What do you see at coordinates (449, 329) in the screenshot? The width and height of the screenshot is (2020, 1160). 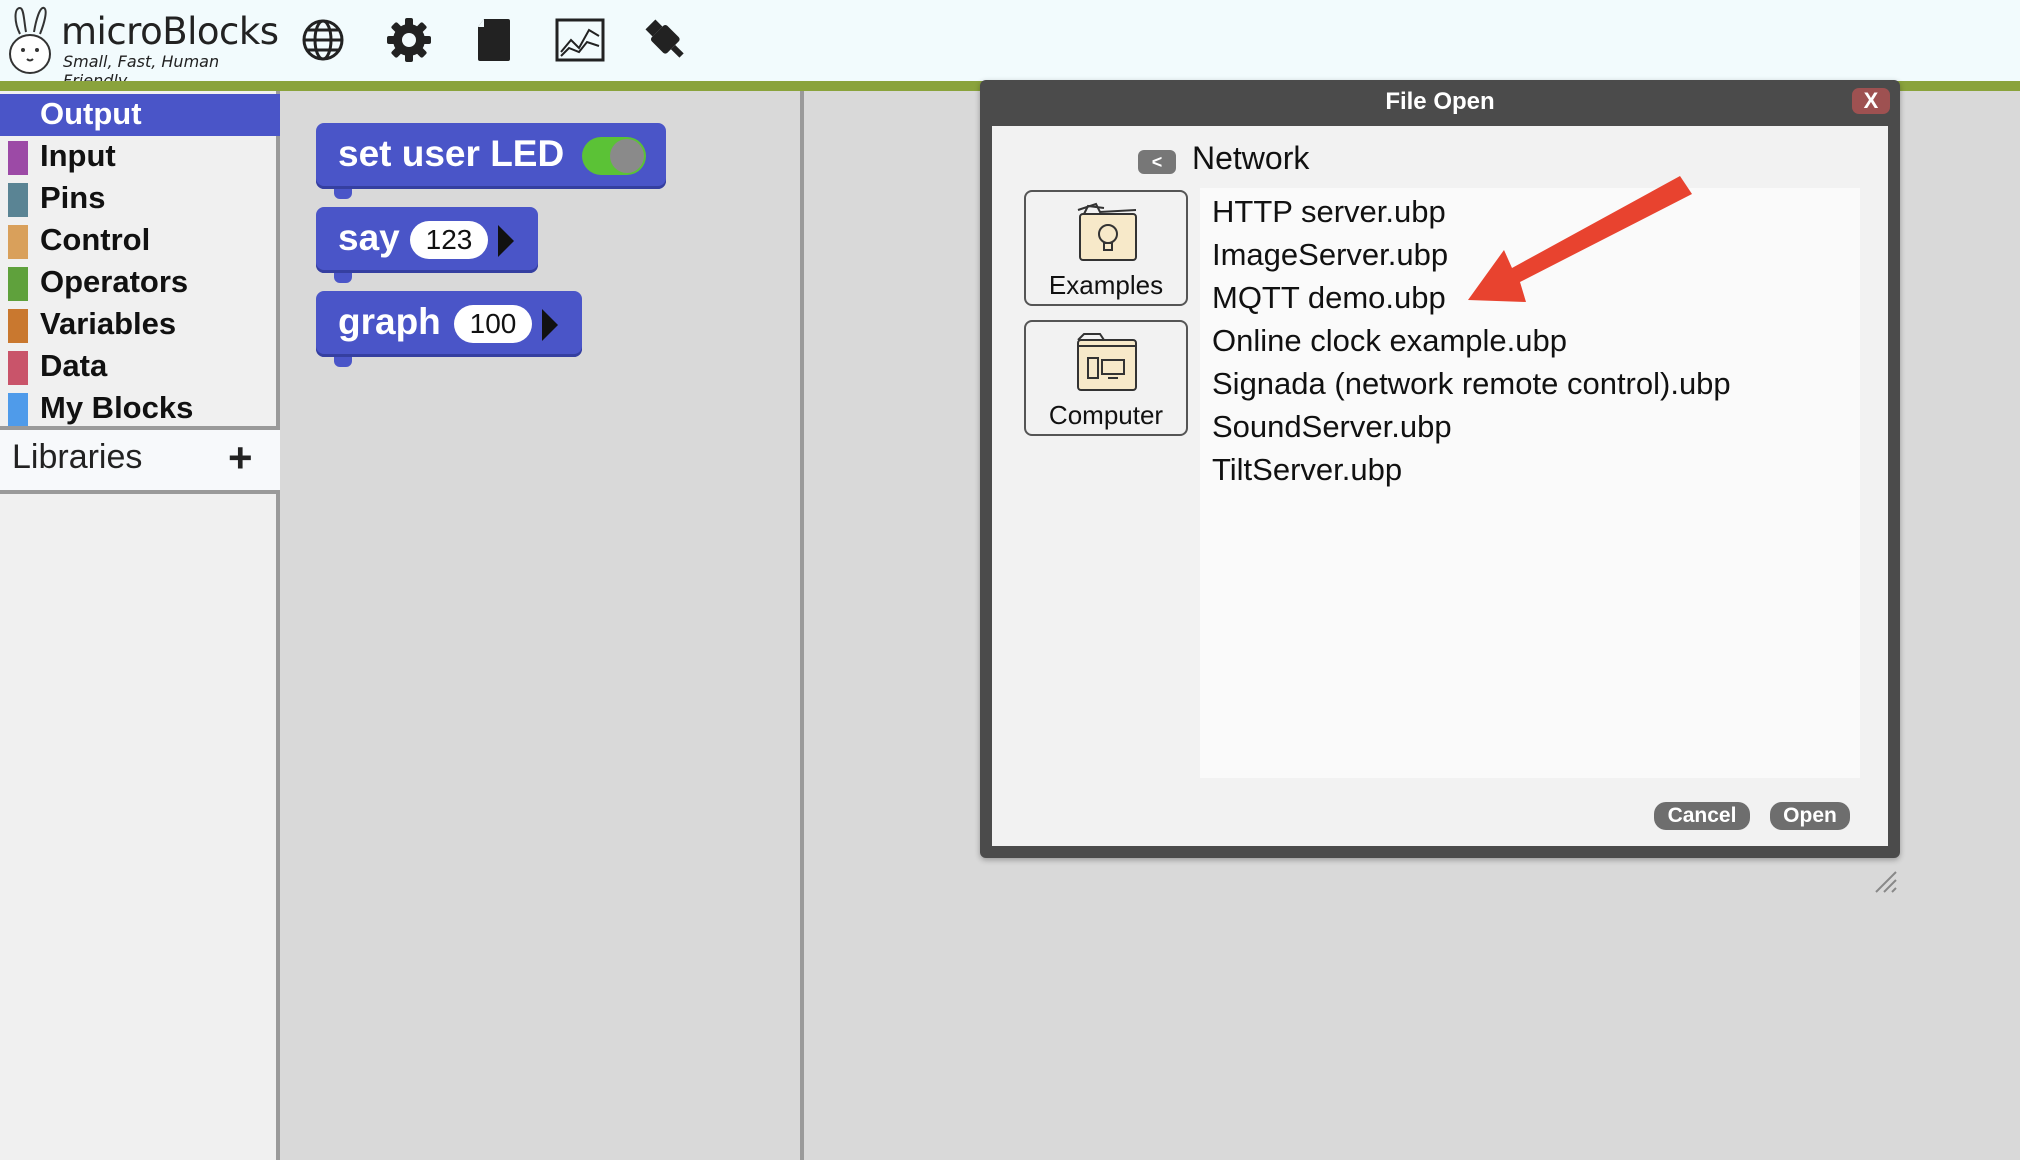 I see `block-graph: graph 100` at bounding box center [449, 329].